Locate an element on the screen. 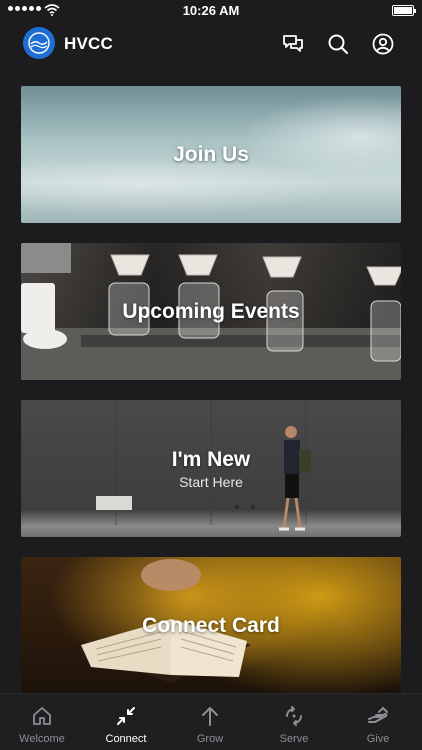  tab-bar: Welcome Connect Grow Serve Give is located at coordinates (211, 721).